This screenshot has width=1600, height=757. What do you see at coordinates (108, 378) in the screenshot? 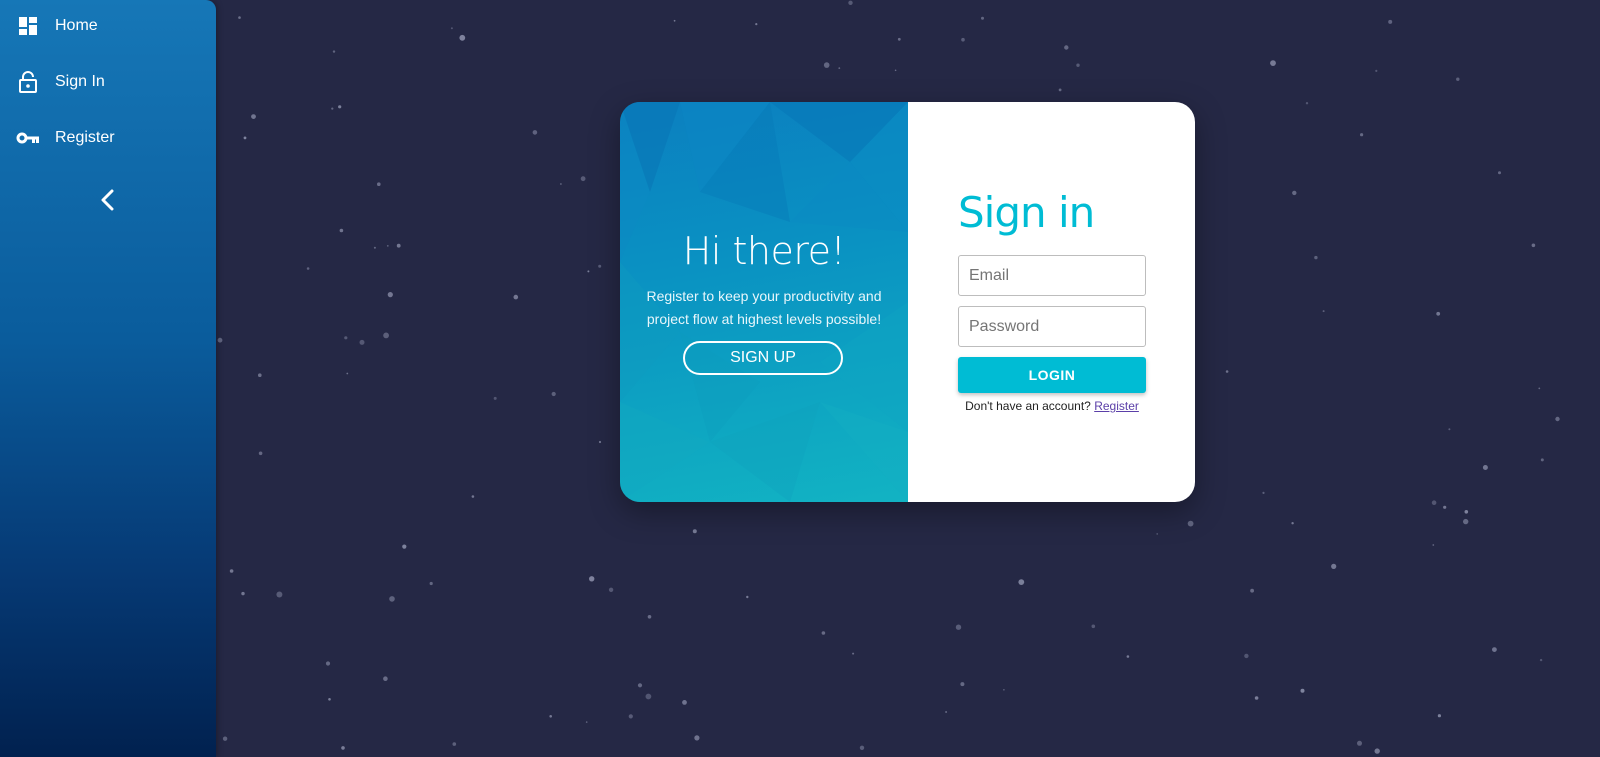
I see `sidebar: Home Sign In Register` at bounding box center [108, 378].